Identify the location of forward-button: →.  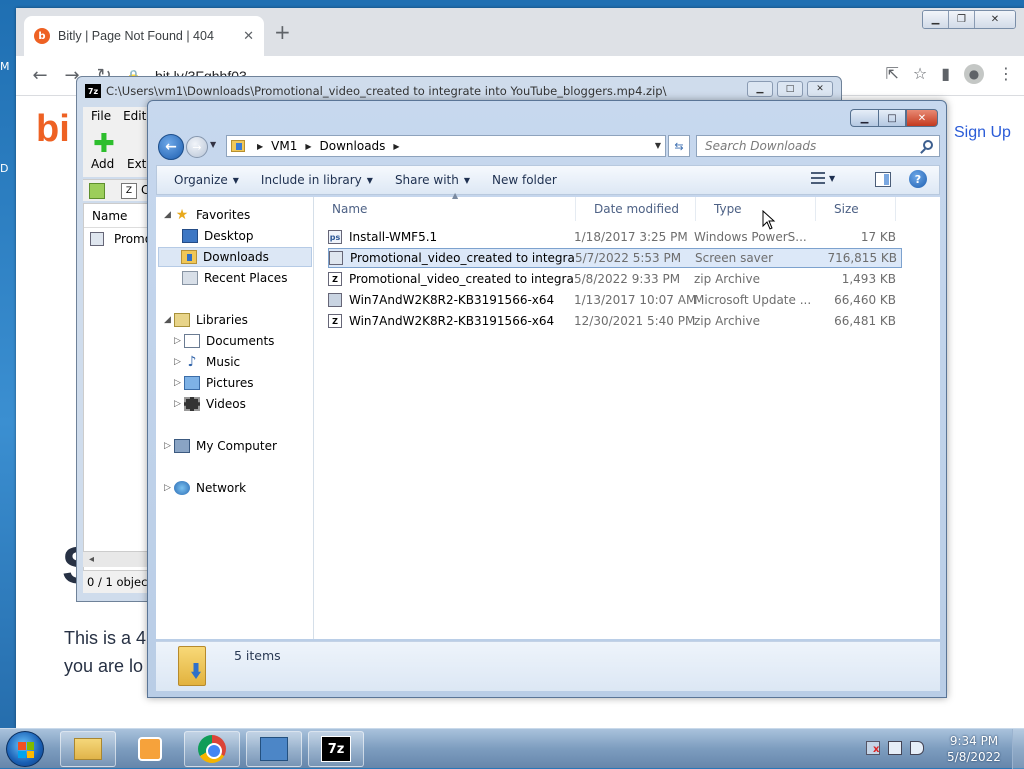
(197, 147).